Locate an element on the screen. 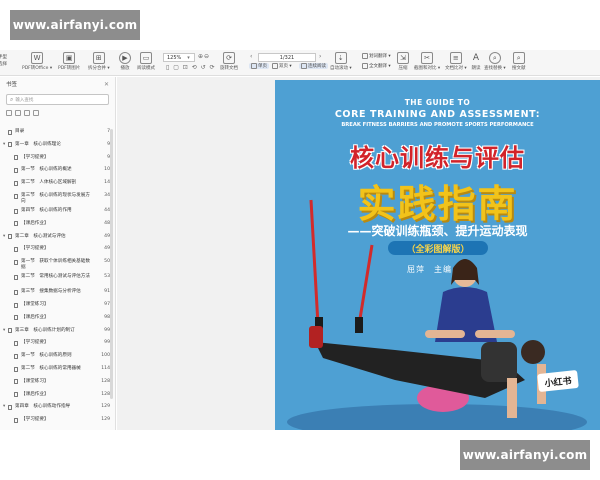 This screenshot has height=480, width=600. full-translate-button: 全文翻译 ▾ is located at coordinates (376, 66).